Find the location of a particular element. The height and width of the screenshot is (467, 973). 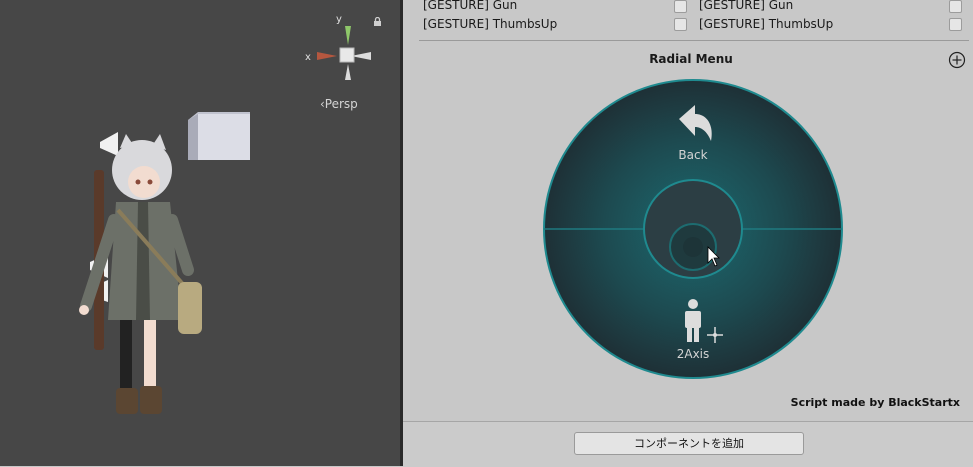

avatar-character is located at coordinates (142, 280).